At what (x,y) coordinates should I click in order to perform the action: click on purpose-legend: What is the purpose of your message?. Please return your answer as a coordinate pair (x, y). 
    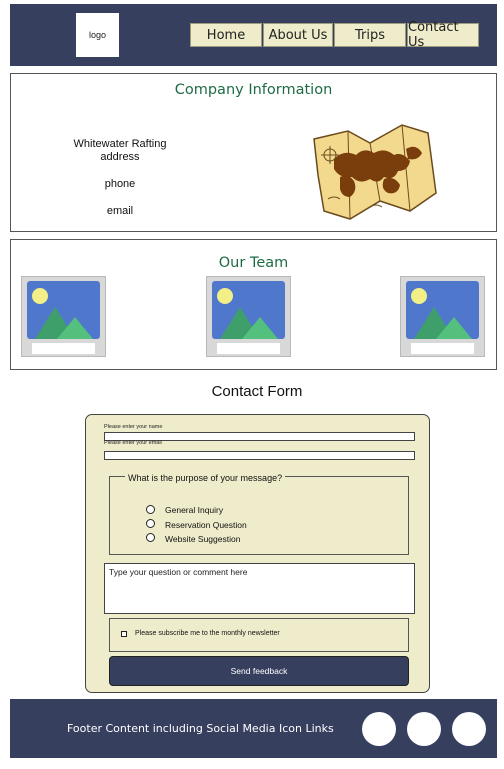
    Looking at the image, I should click on (205, 478).